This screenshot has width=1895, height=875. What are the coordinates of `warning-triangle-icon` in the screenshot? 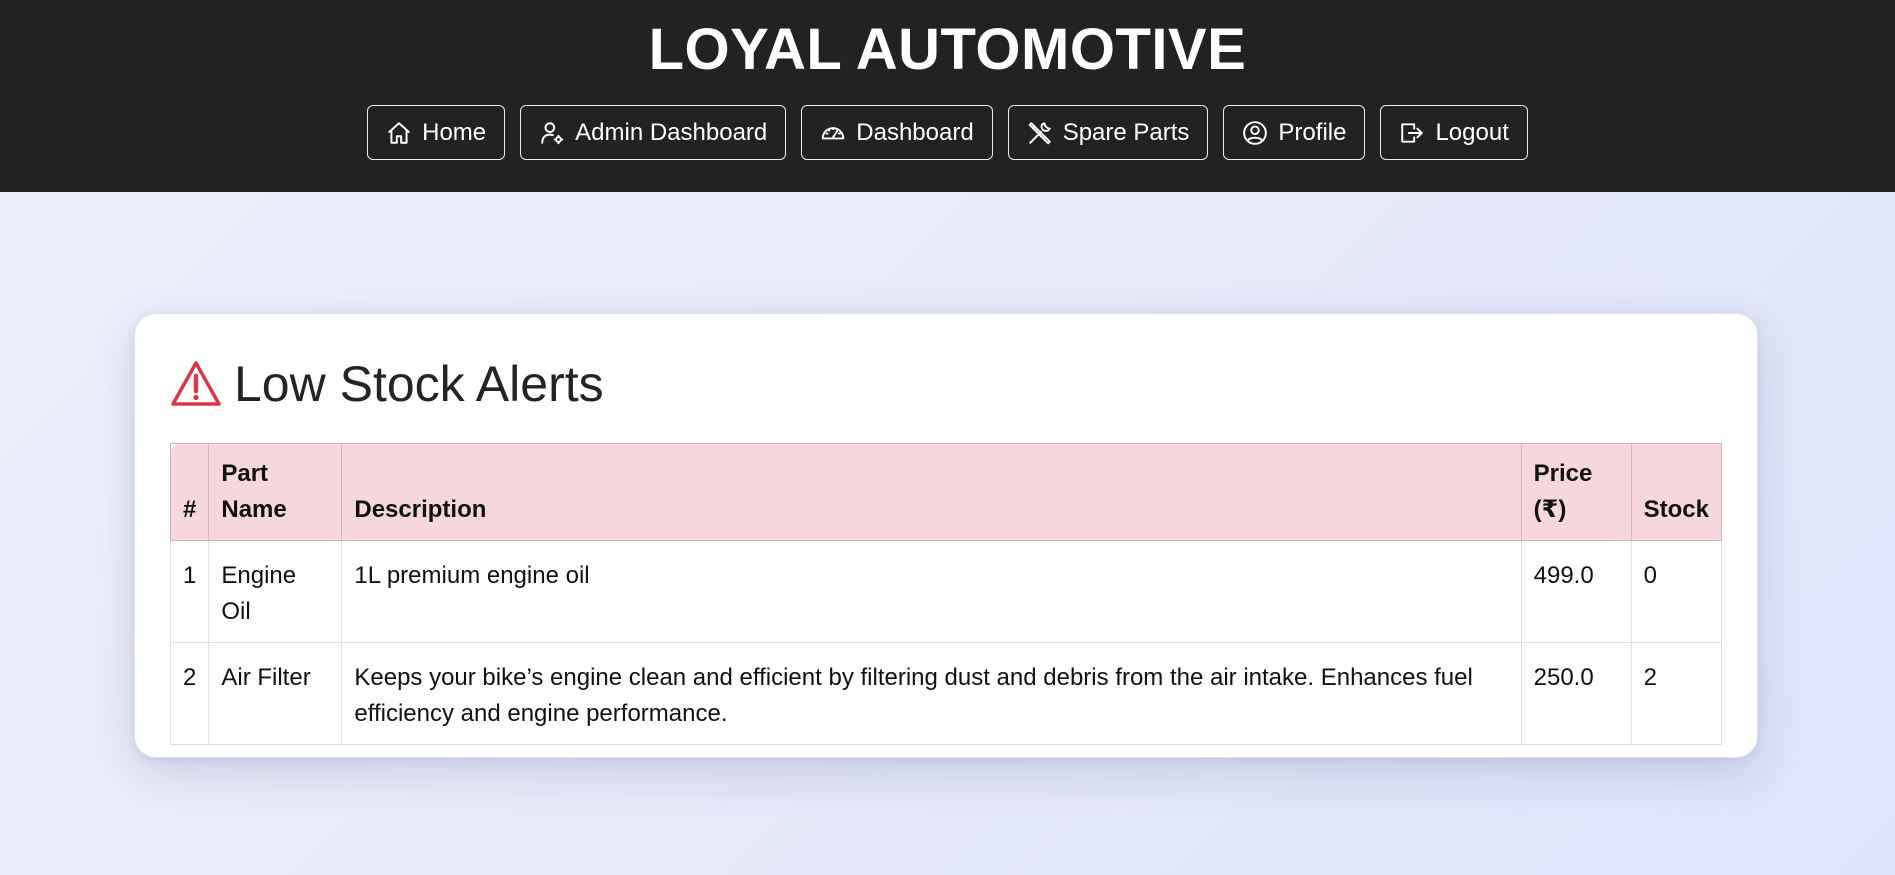 It's located at (196, 383).